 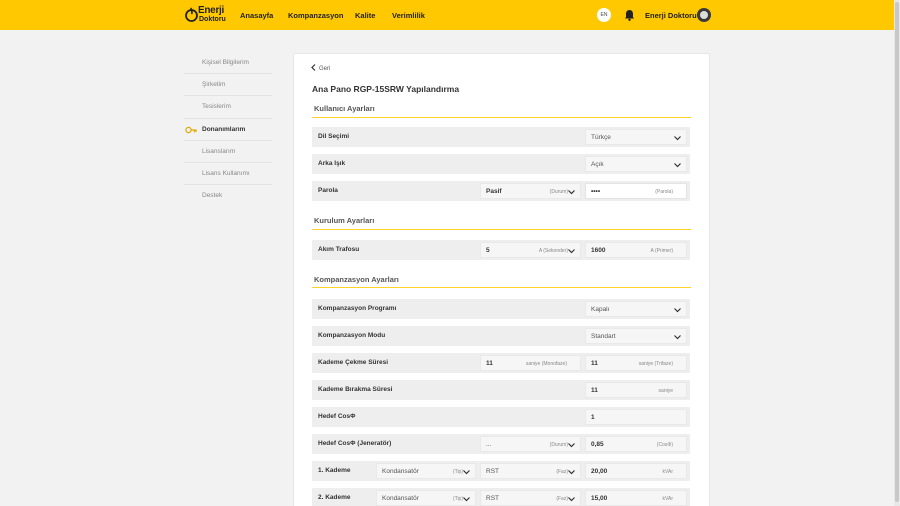 What do you see at coordinates (339, 249) in the screenshot?
I see `row-label: Akım Trafosu` at bounding box center [339, 249].